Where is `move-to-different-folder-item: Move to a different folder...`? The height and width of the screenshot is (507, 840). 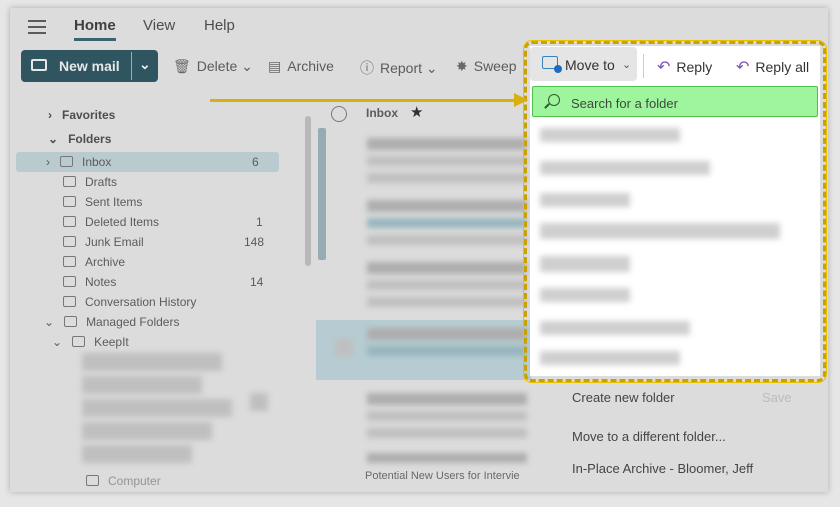
move-to-different-folder-item: Move to a different folder... is located at coordinates (649, 436).